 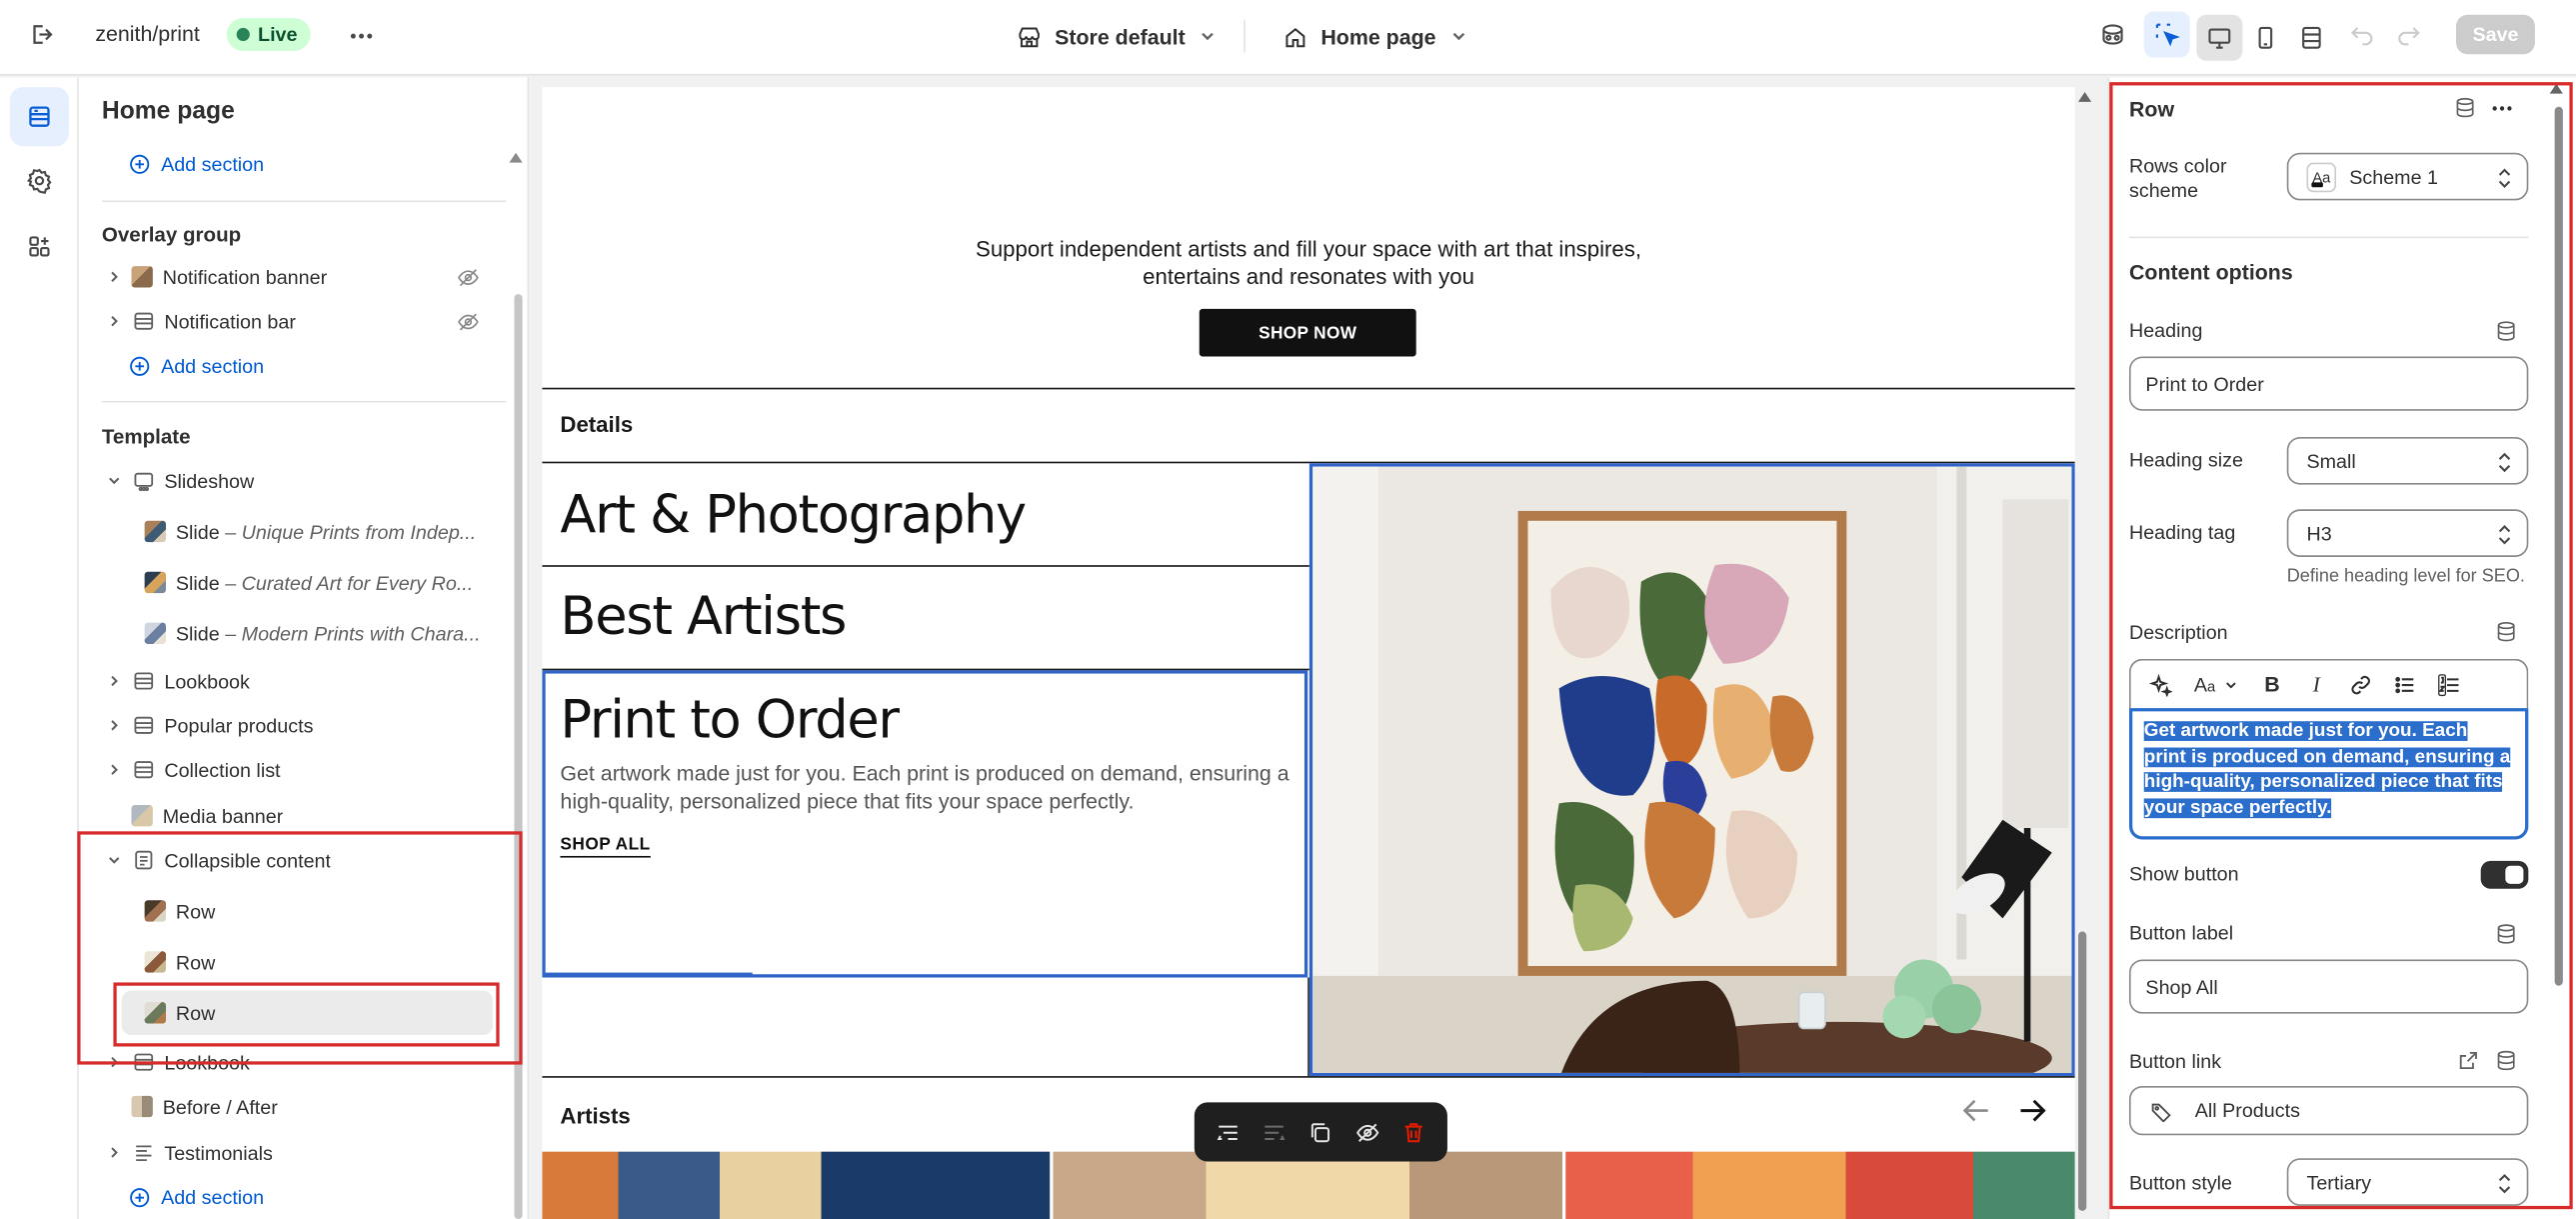 I want to click on sidebar-item-notification-banner: Notification banner, so click(x=295, y=277).